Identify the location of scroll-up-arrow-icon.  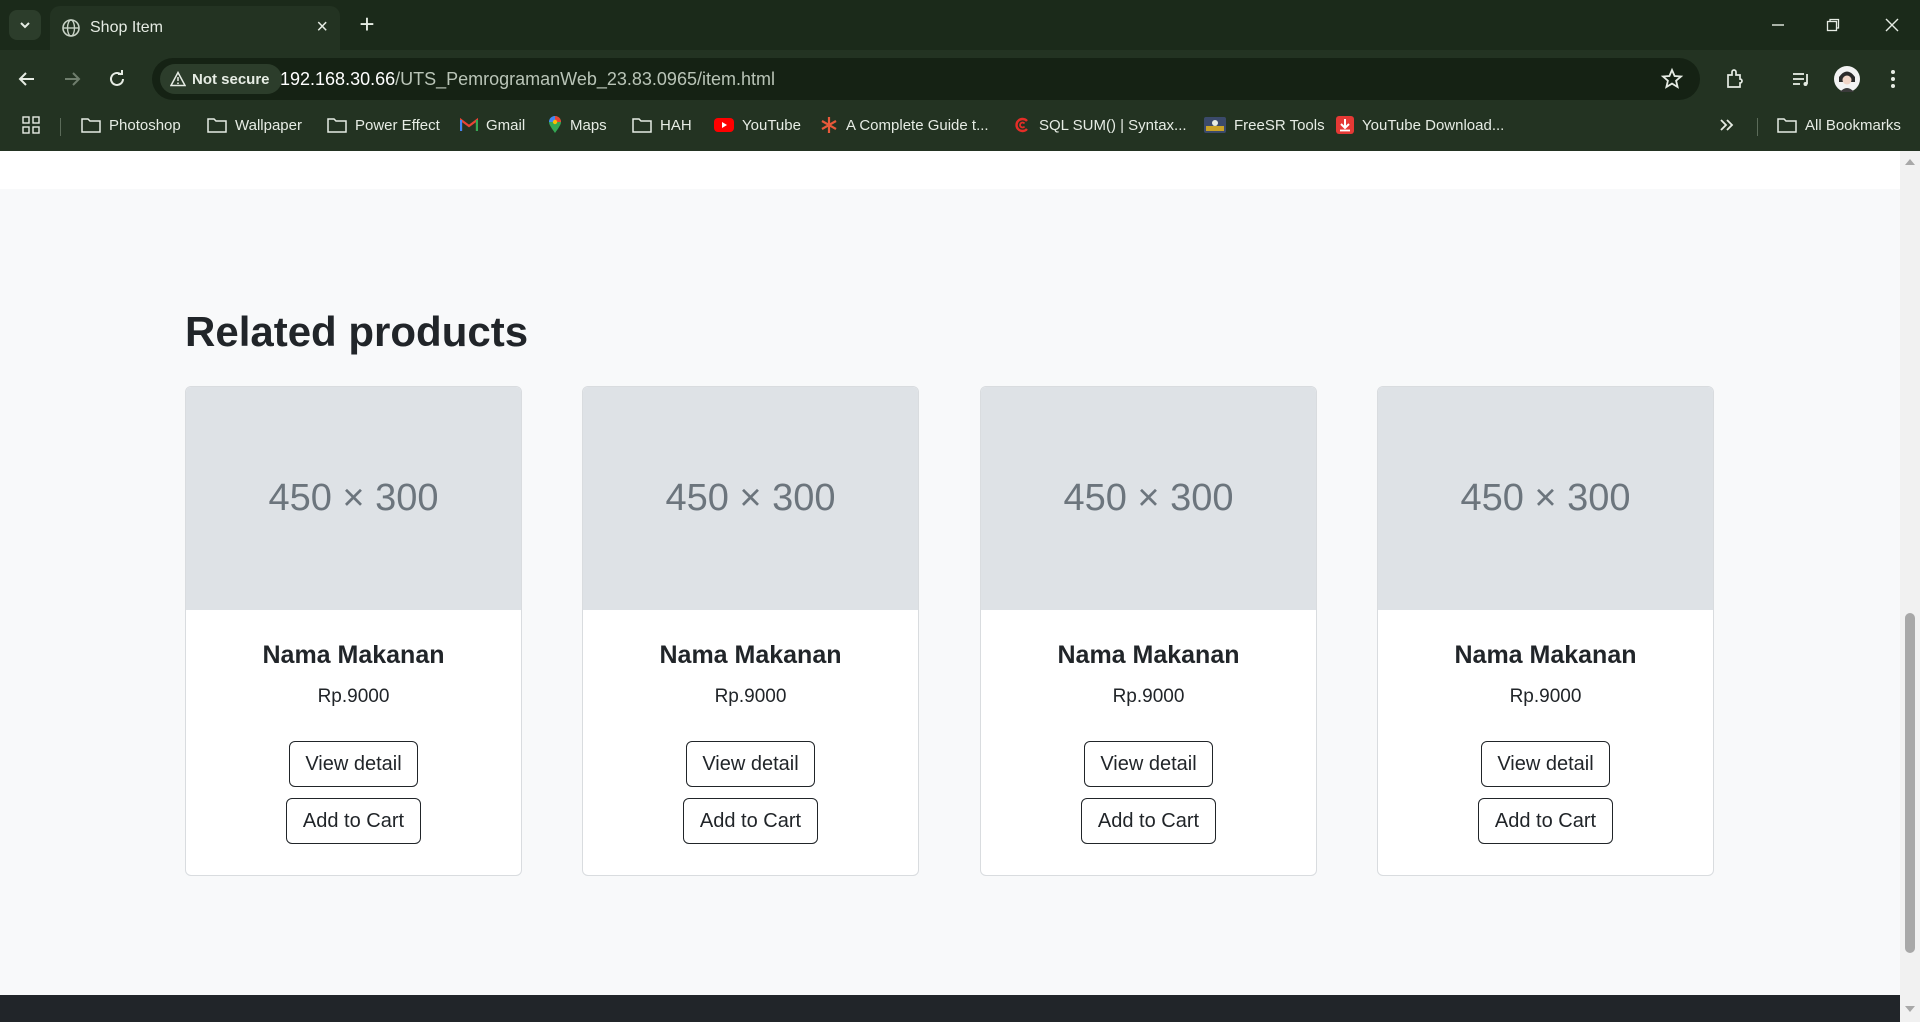
(1910, 162).